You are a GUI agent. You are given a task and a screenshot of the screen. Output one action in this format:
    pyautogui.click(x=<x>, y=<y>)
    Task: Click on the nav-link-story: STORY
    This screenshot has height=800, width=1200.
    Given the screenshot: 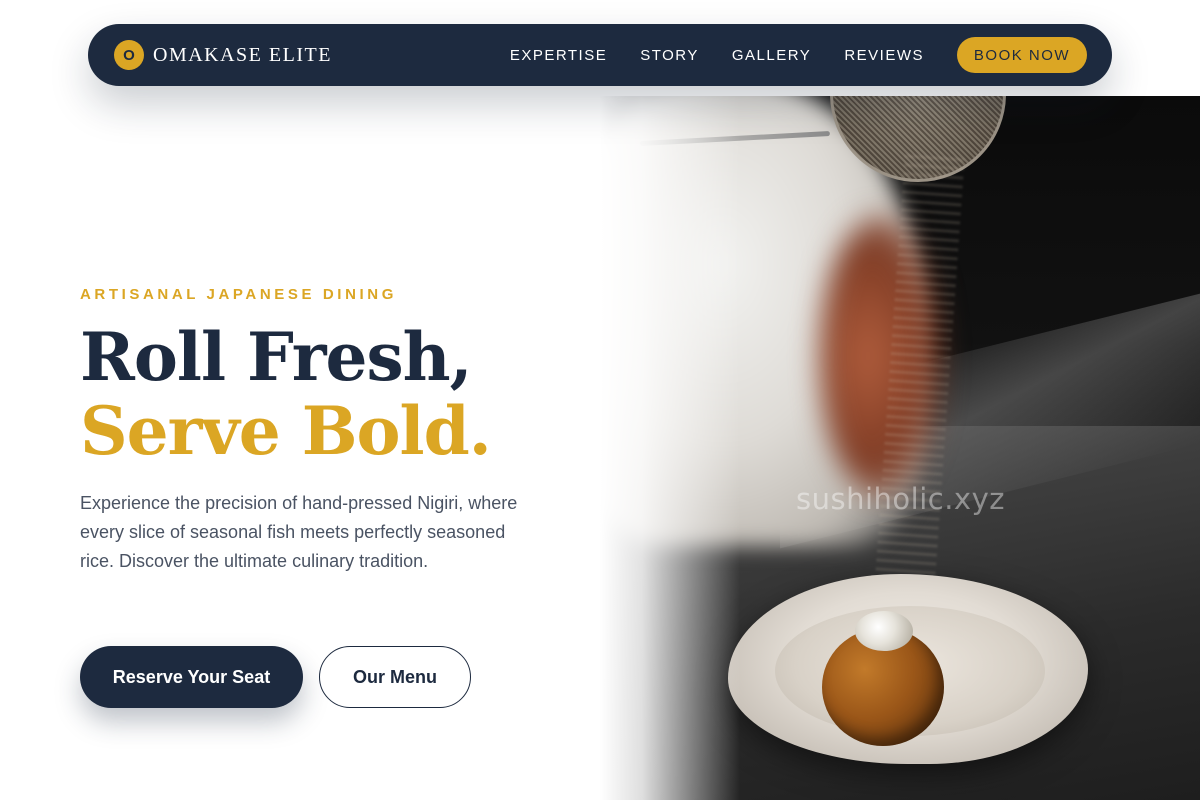 What is the action you would take?
    pyautogui.click(x=669, y=55)
    